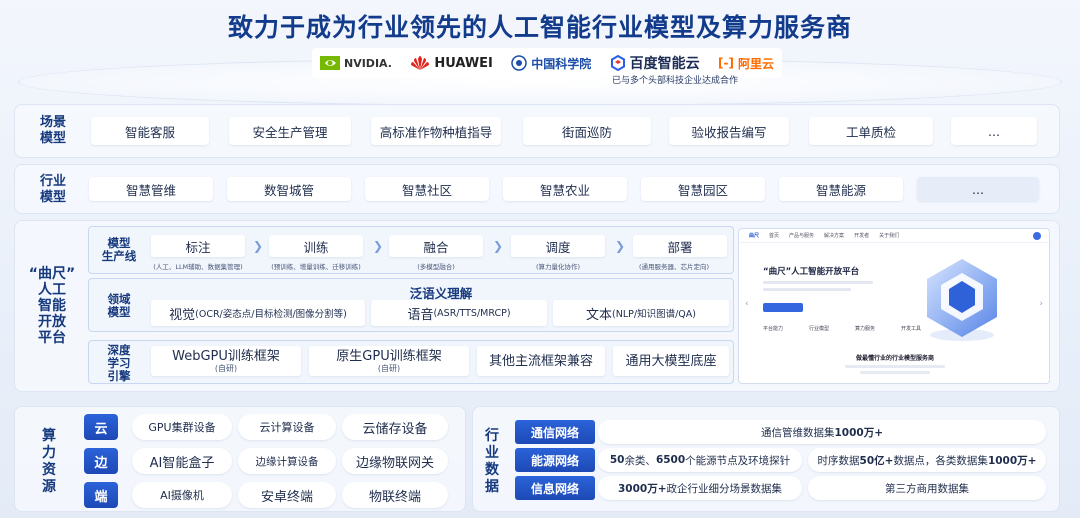 The width and height of the screenshot is (1080, 518). What do you see at coordinates (670, 460) in the screenshot?
I see `dataset-figure: 6500` at bounding box center [670, 460].